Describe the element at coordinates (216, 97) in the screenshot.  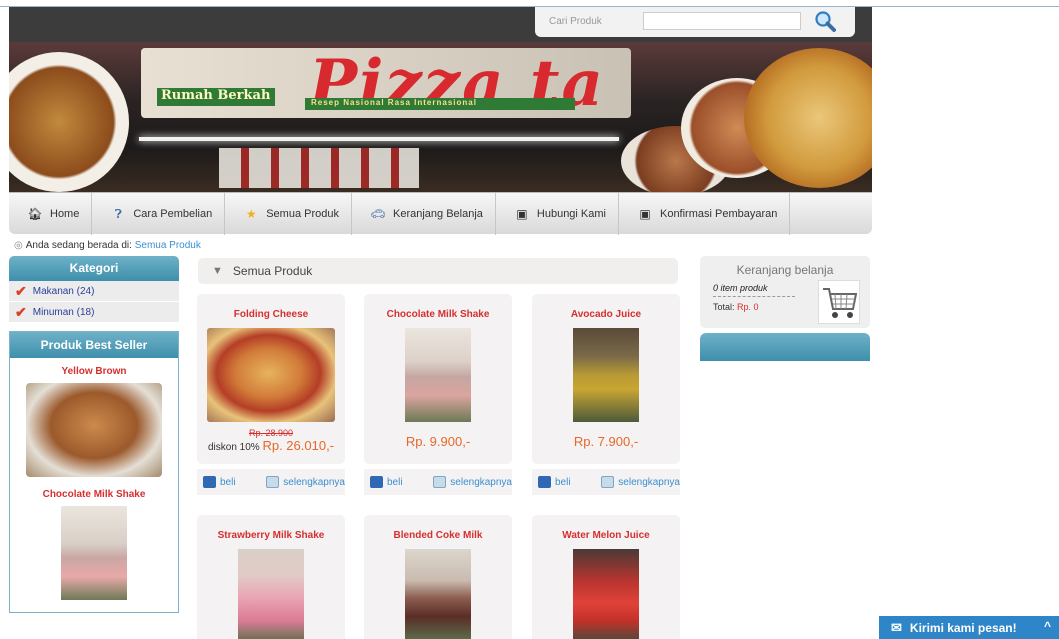
I see `banner-brand: Rumah Berkah` at that location.